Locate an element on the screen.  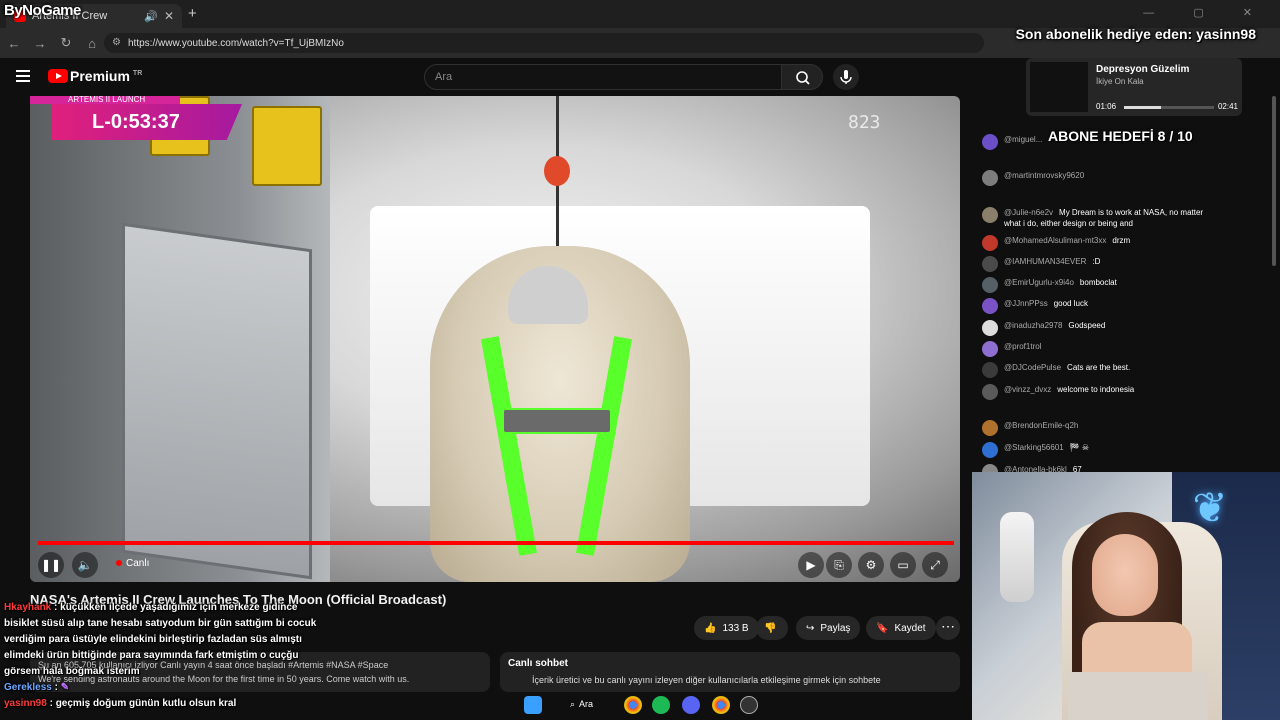
voice-search-button is located at coordinates (846, 77).